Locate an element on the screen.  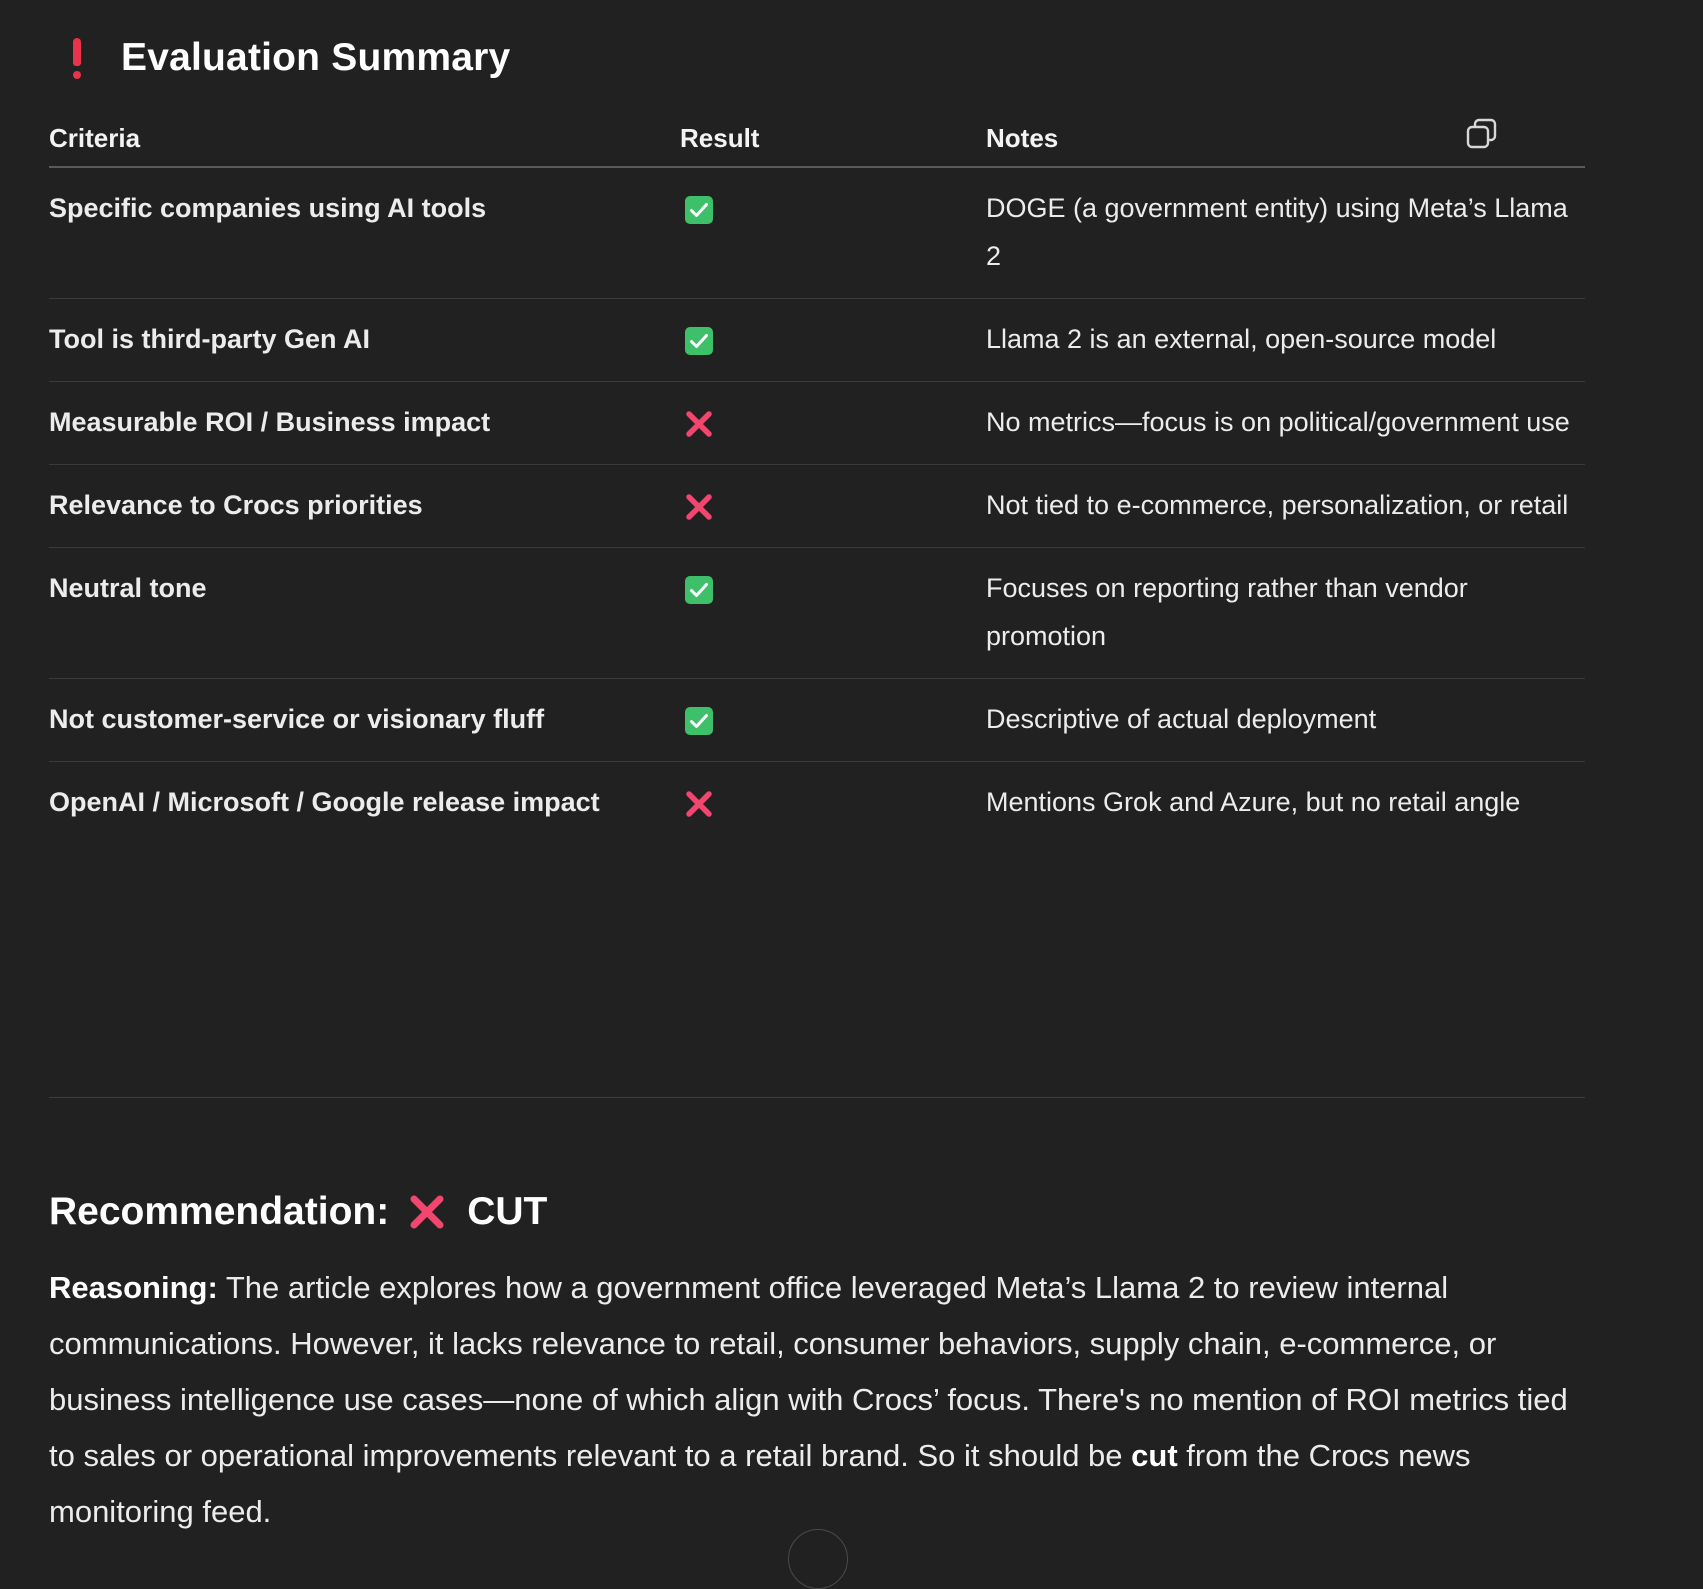
criteria-cell: Specific companies using AI tools is located at coordinates (364, 233).